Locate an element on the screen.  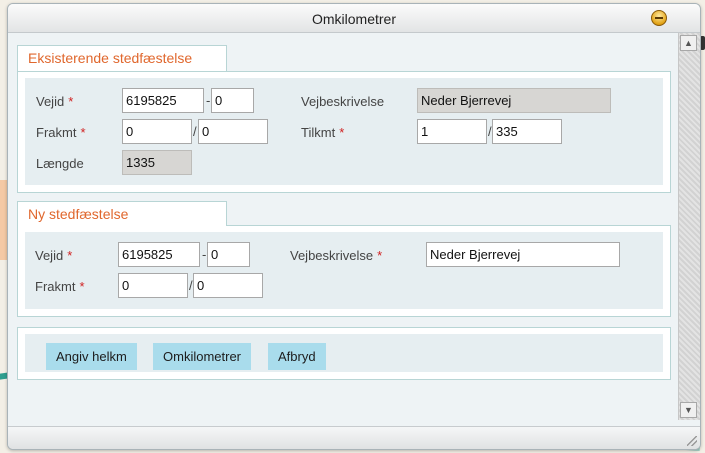
existing-frakmt-label: Frakmt * is located at coordinates (61, 132).